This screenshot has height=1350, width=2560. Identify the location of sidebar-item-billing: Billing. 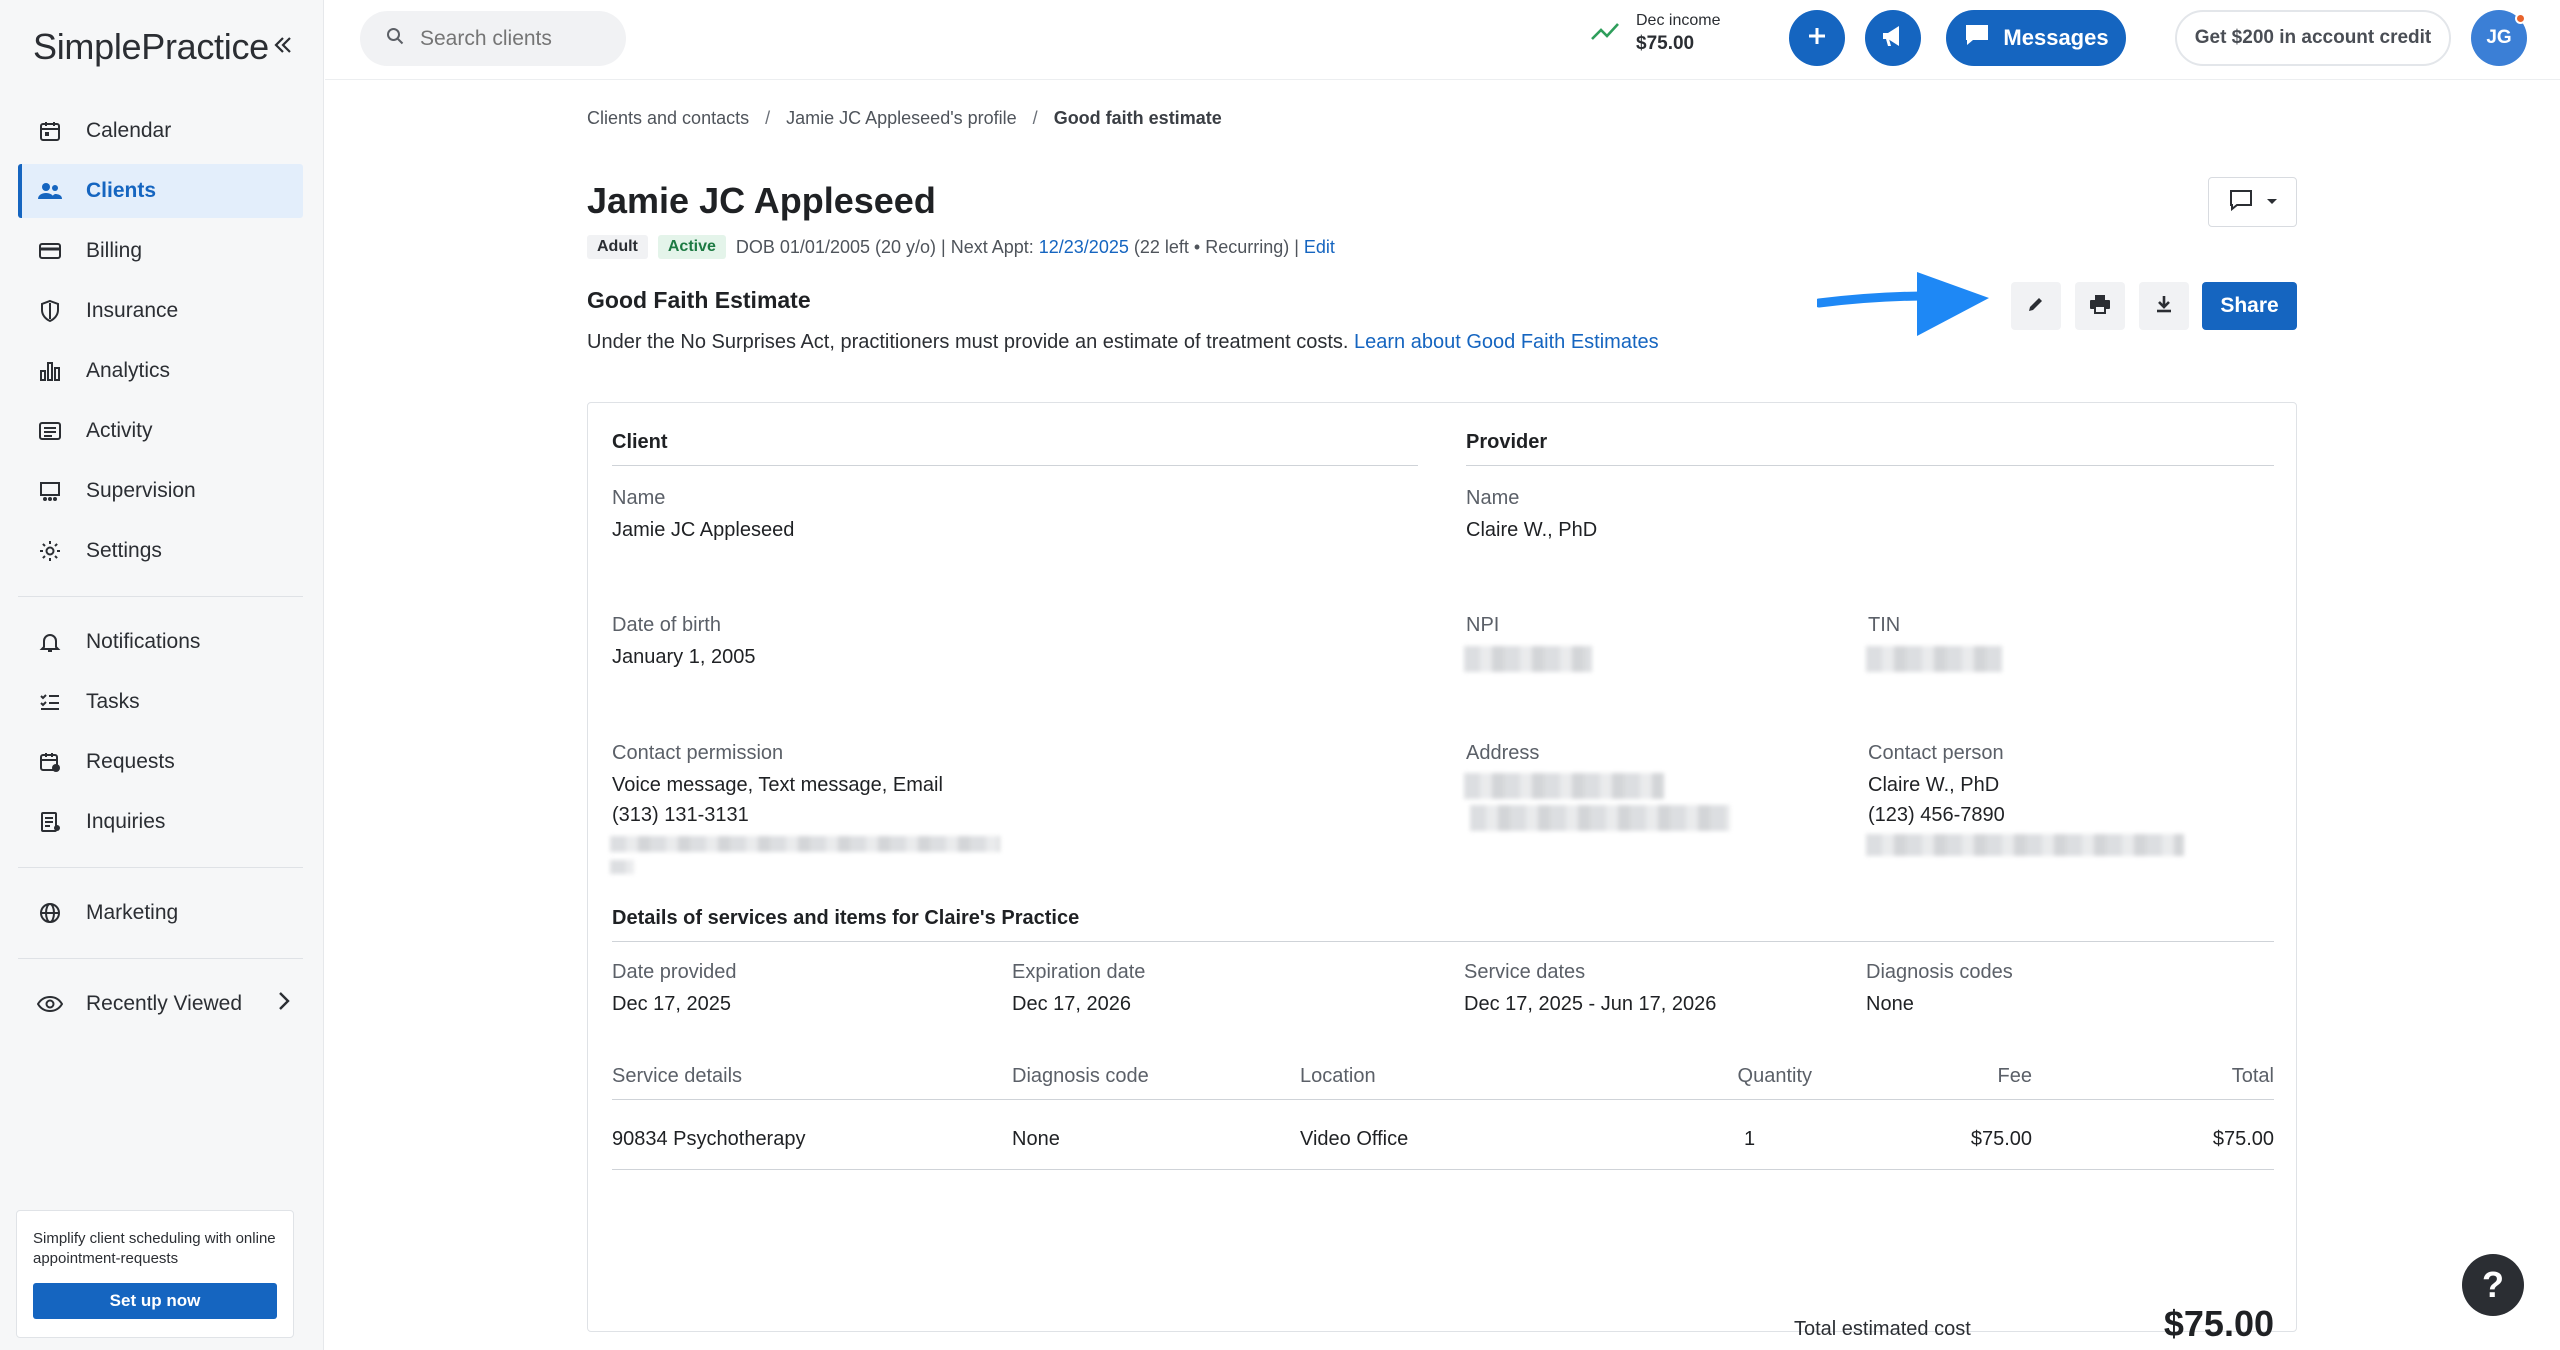
(160, 251).